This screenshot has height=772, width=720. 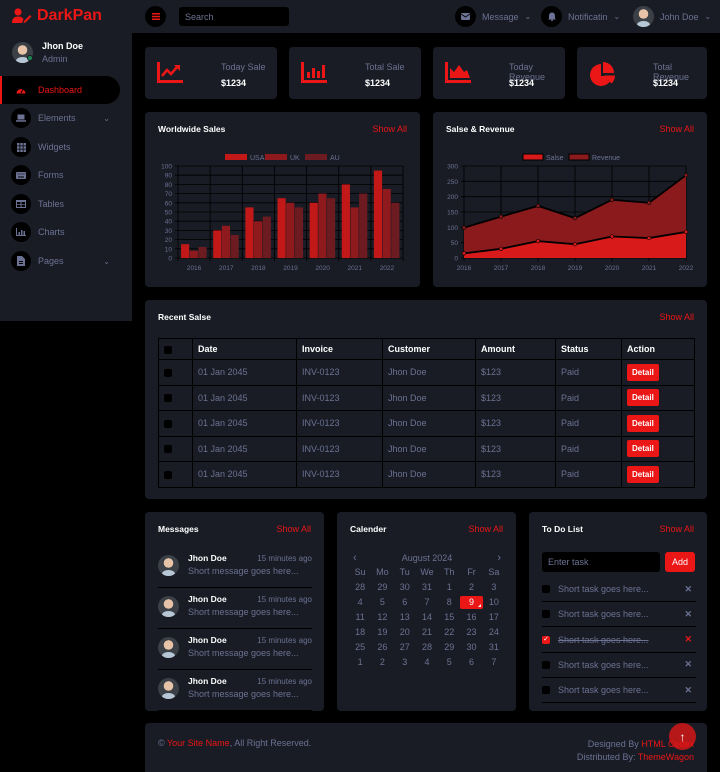 What do you see at coordinates (686, 175) in the screenshot?
I see `point-revenue-2022` at bounding box center [686, 175].